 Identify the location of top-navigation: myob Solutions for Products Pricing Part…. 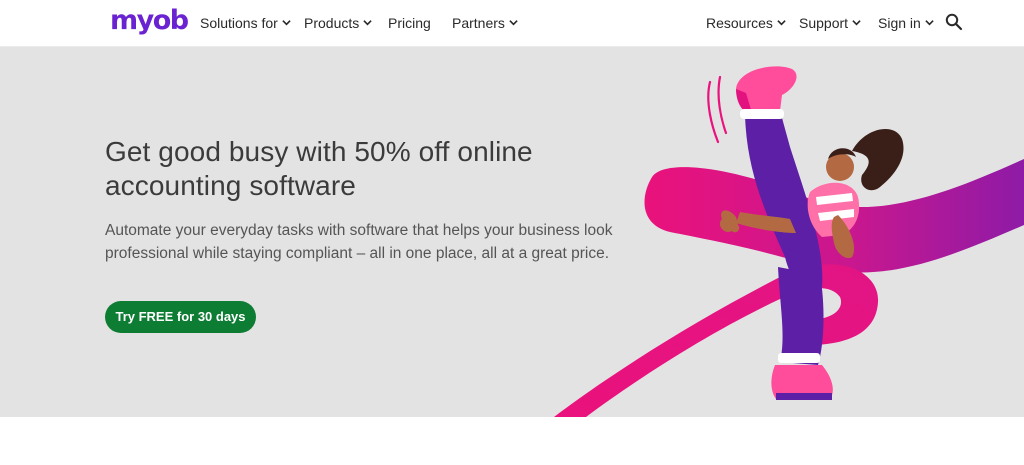
(512, 23).